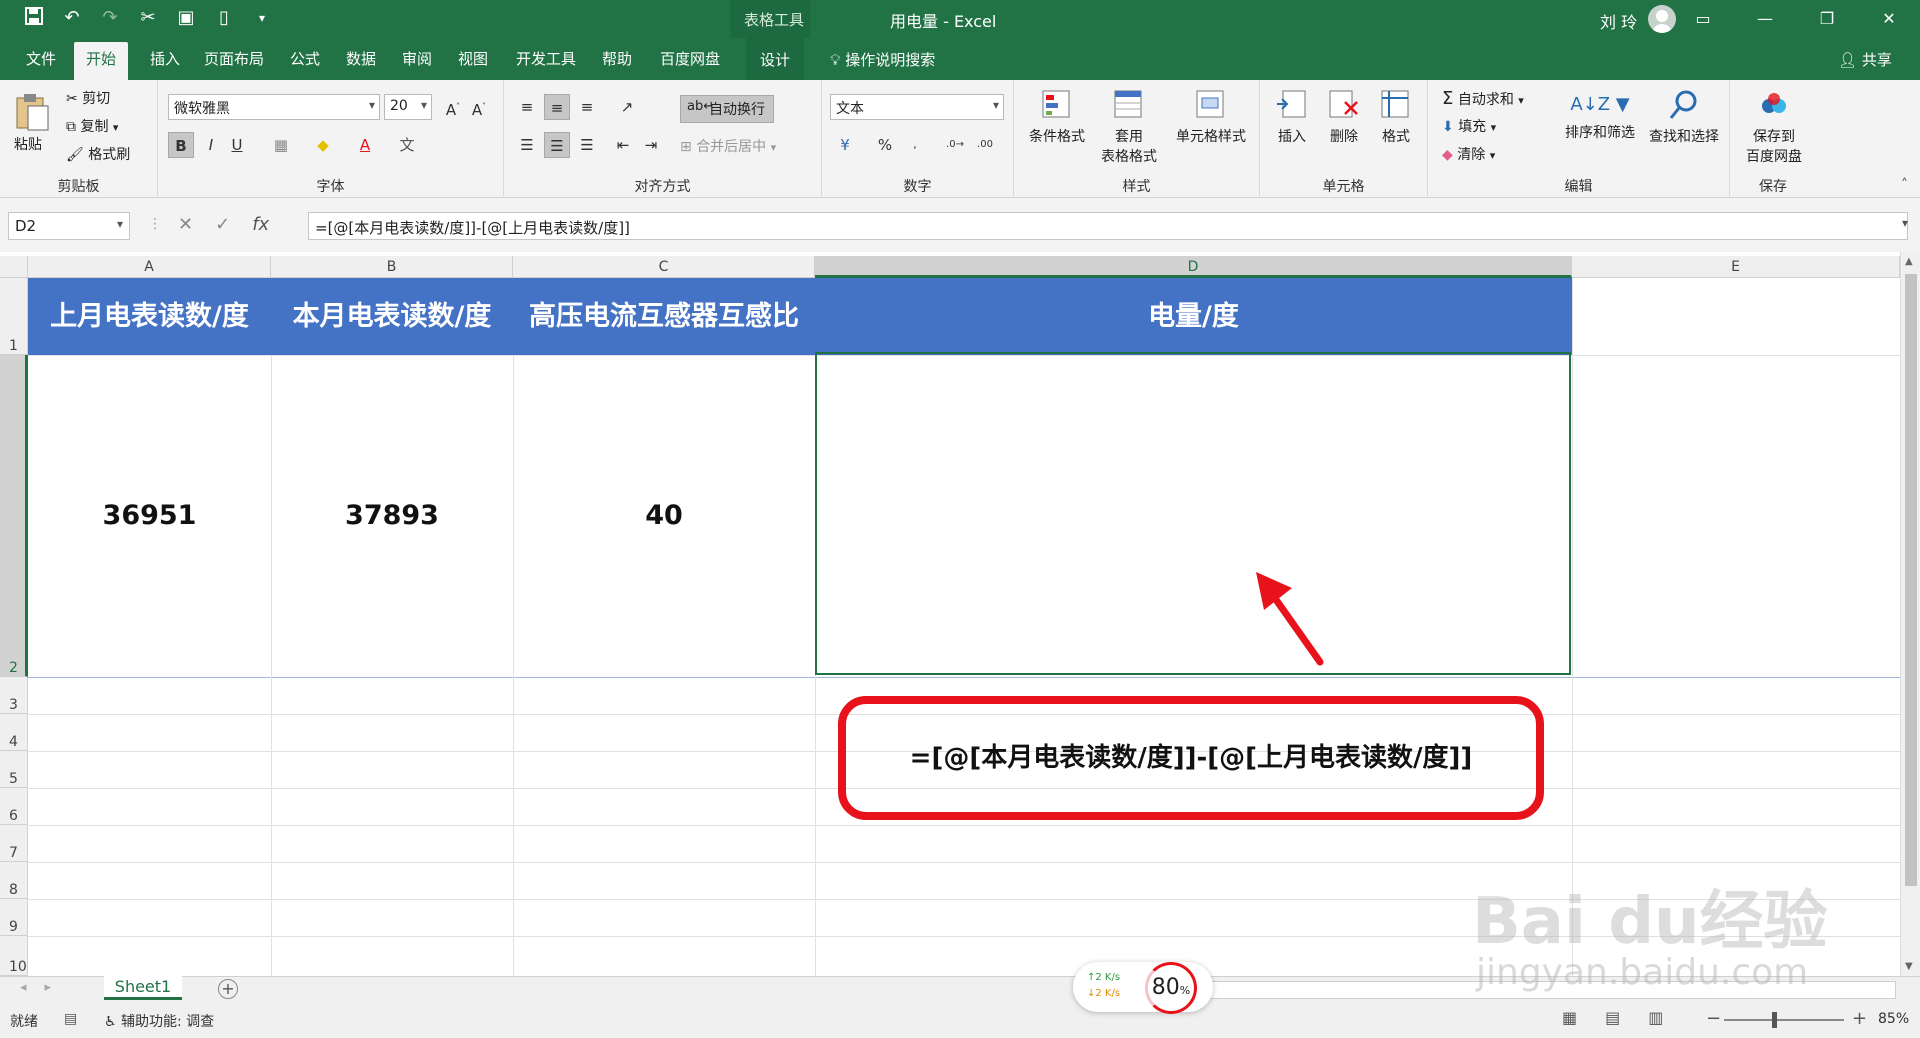 The image size is (1920, 1038). I want to click on customize-qat-icon: ▾, so click(262, 18).